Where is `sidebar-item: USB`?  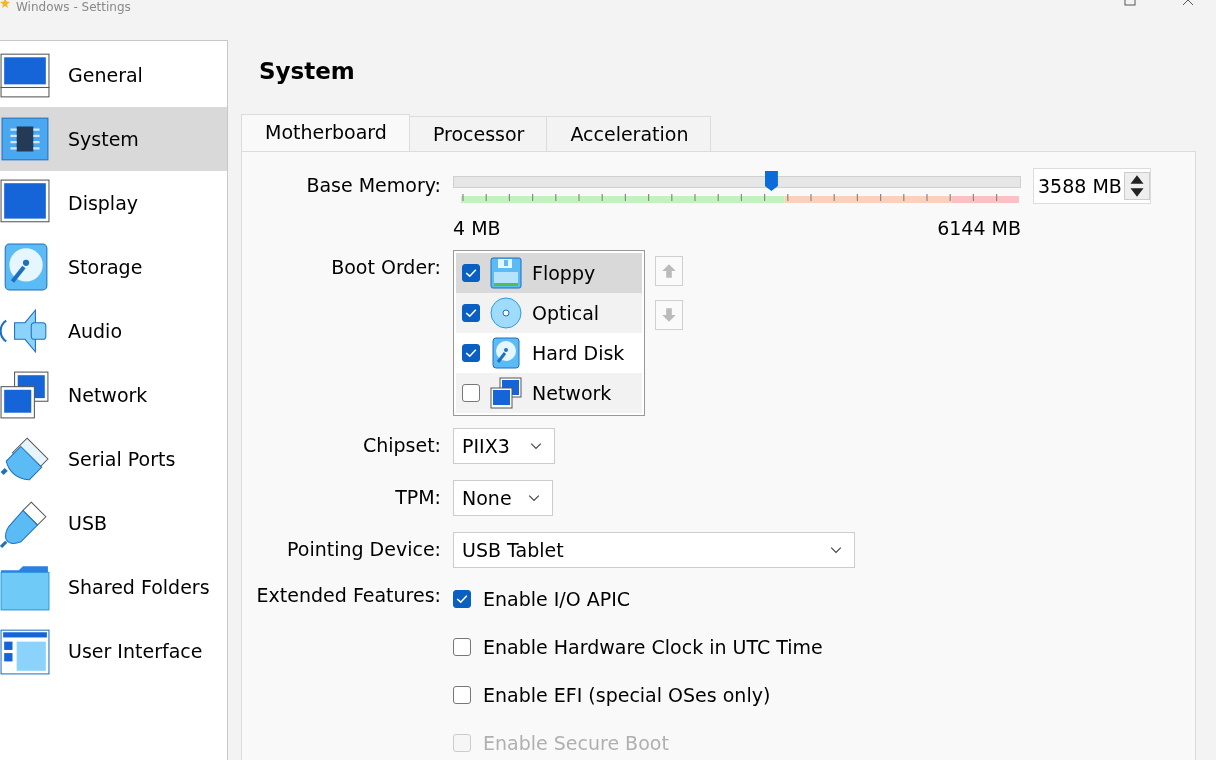
sidebar-item: USB is located at coordinates (113, 523).